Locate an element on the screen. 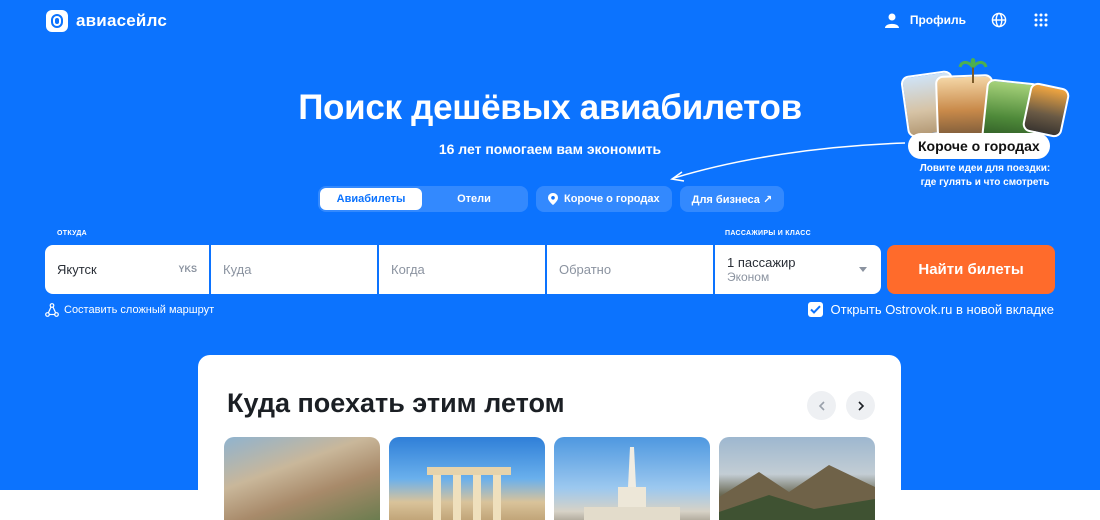 Image resolution: width=1100 pixels, height=520 pixels. ruins-image is located at coordinates (469, 493).